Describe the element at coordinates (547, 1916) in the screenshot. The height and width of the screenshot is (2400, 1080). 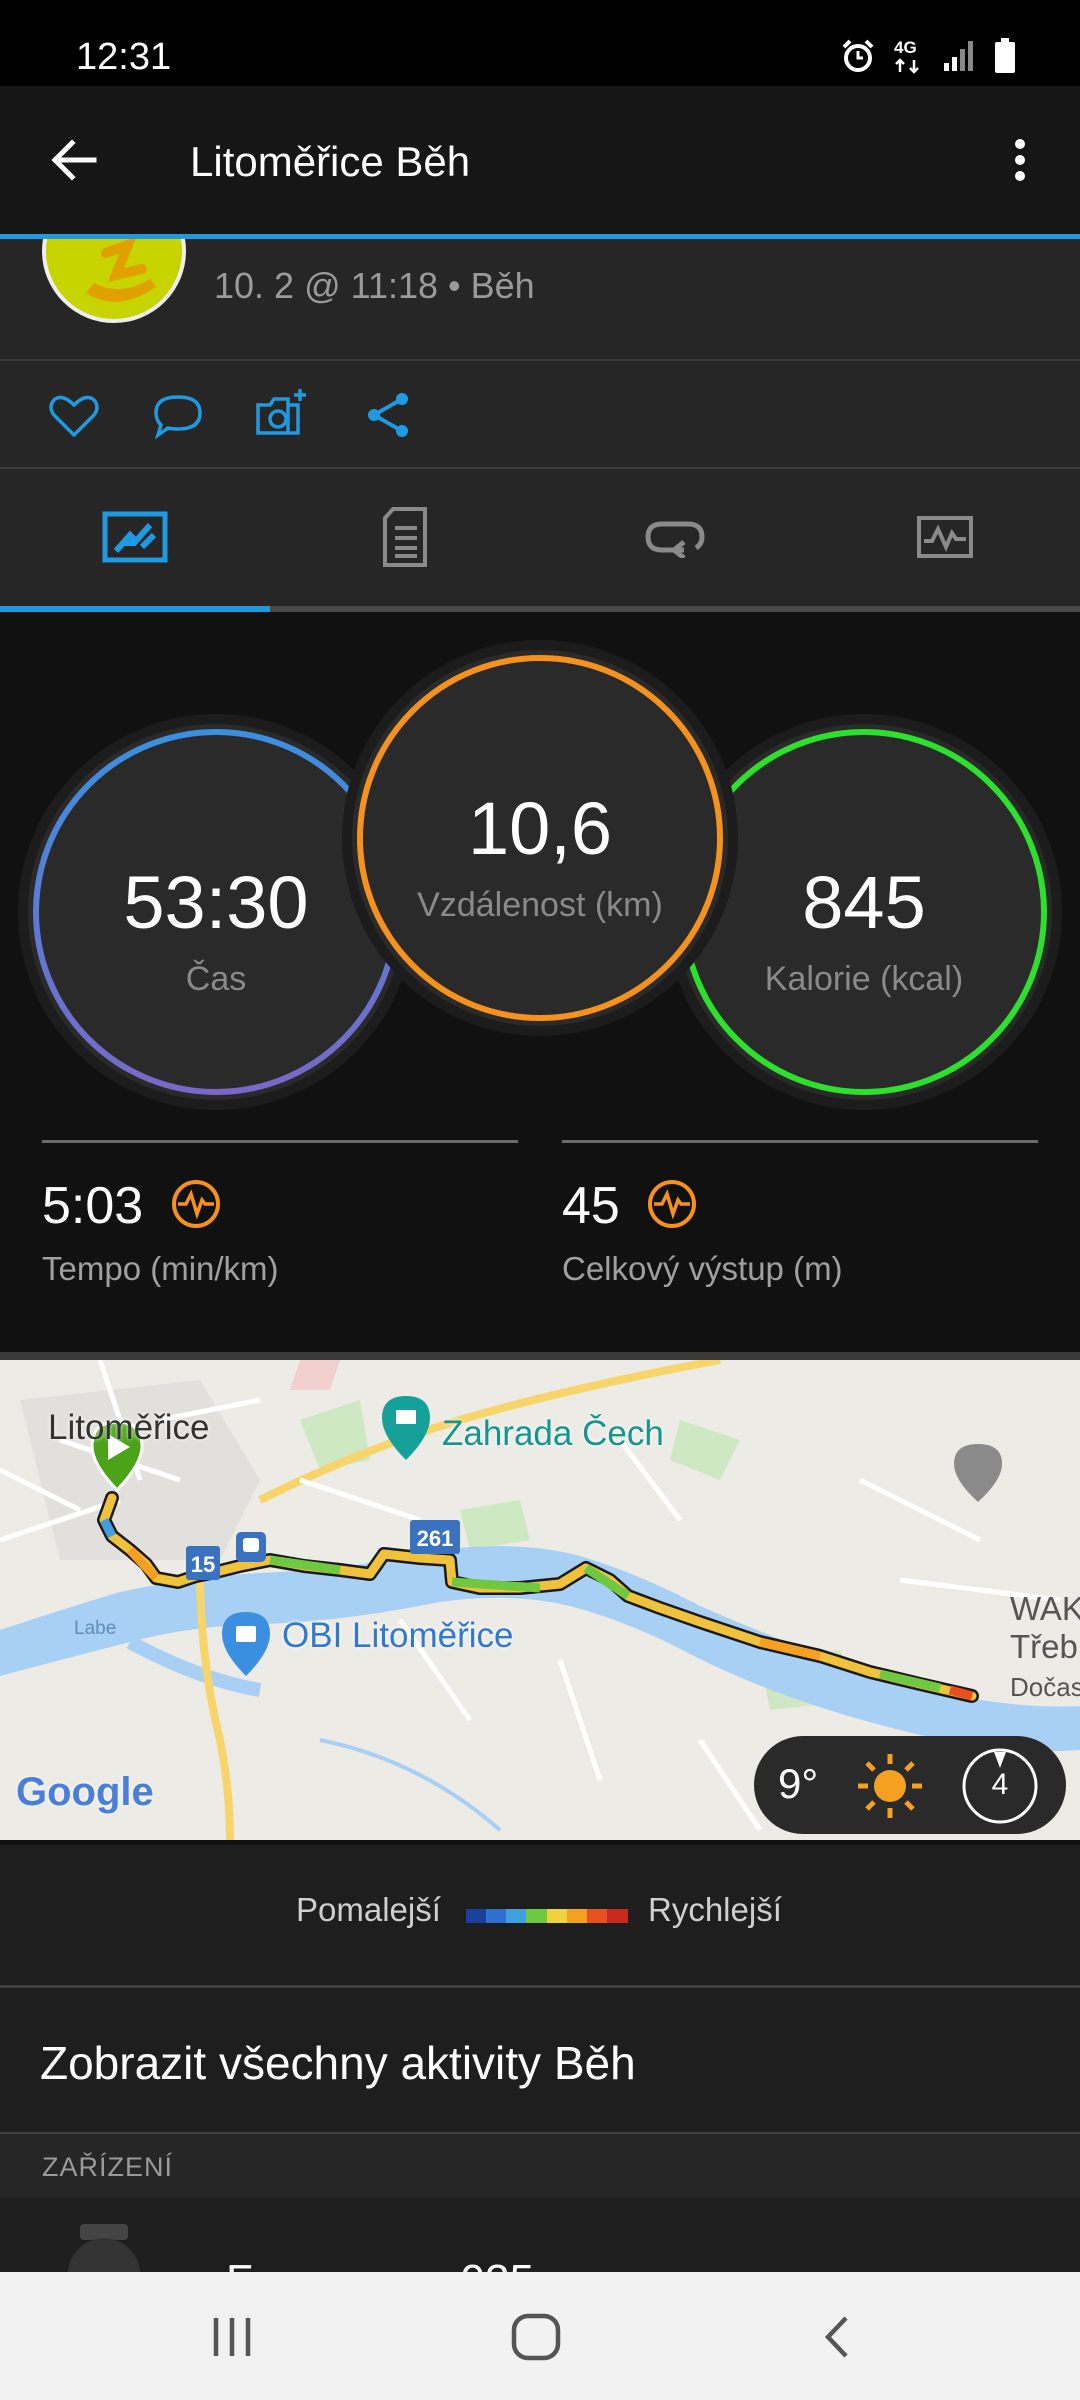
I see `legend-color-bar` at that location.